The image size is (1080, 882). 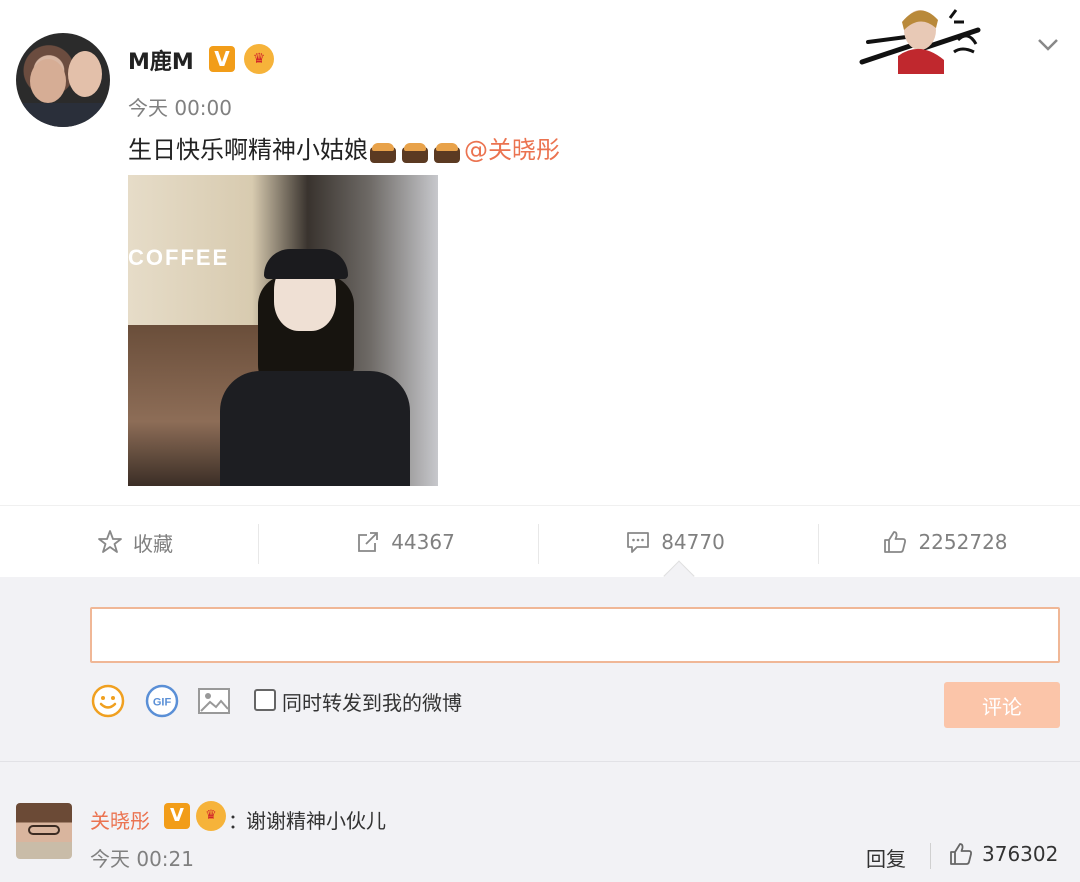 What do you see at coordinates (180, 106) in the screenshot?
I see `post-time: 今天 00:00` at bounding box center [180, 106].